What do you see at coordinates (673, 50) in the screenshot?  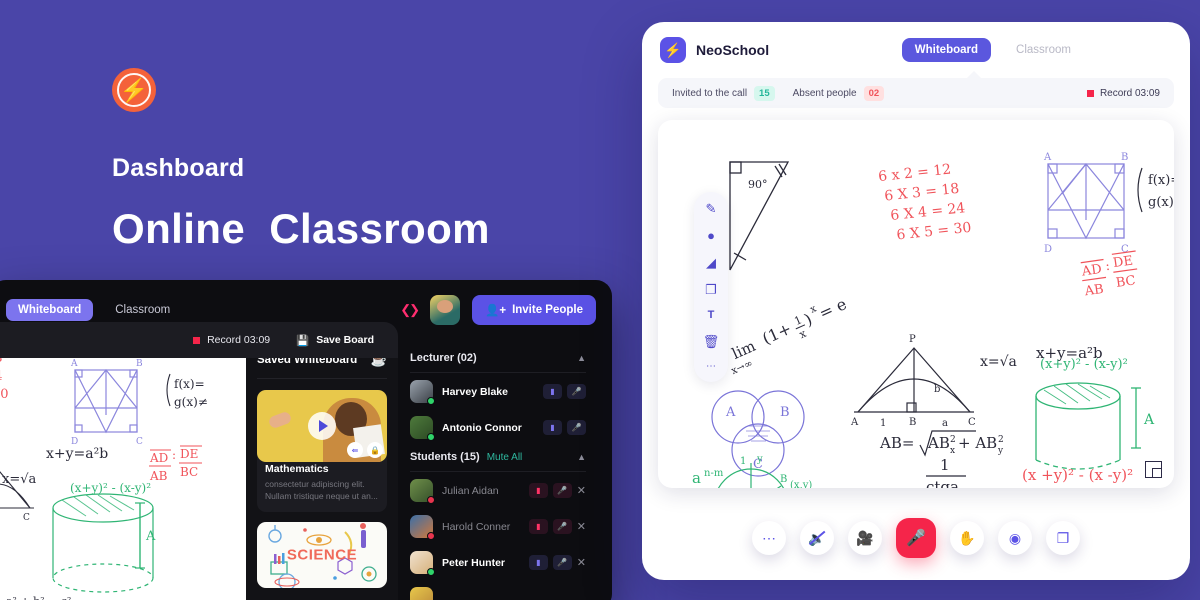 I see `bolt-circle-icon: ⚡` at bounding box center [673, 50].